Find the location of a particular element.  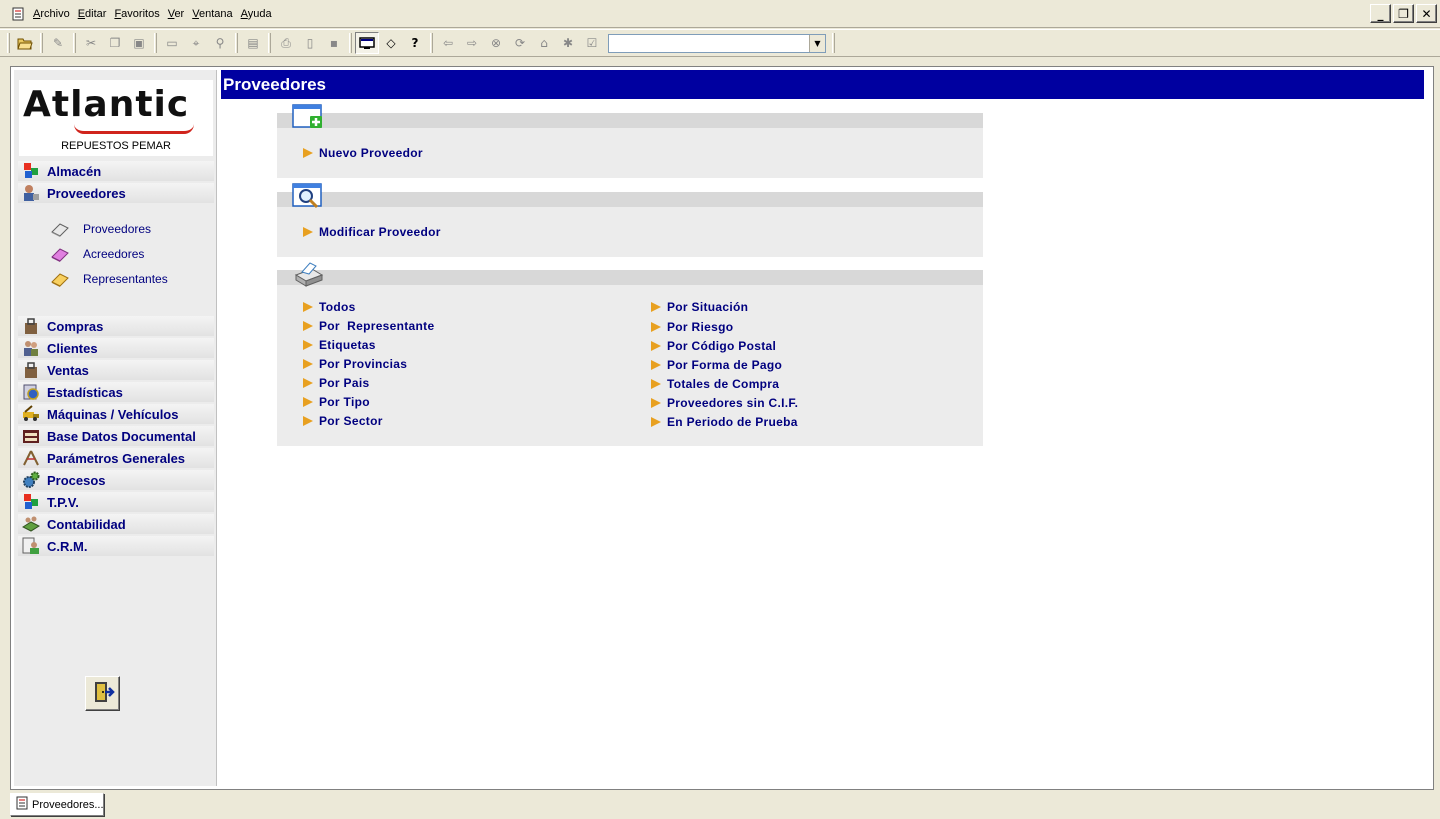

open-folder-icon is located at coordinates (25, 43).